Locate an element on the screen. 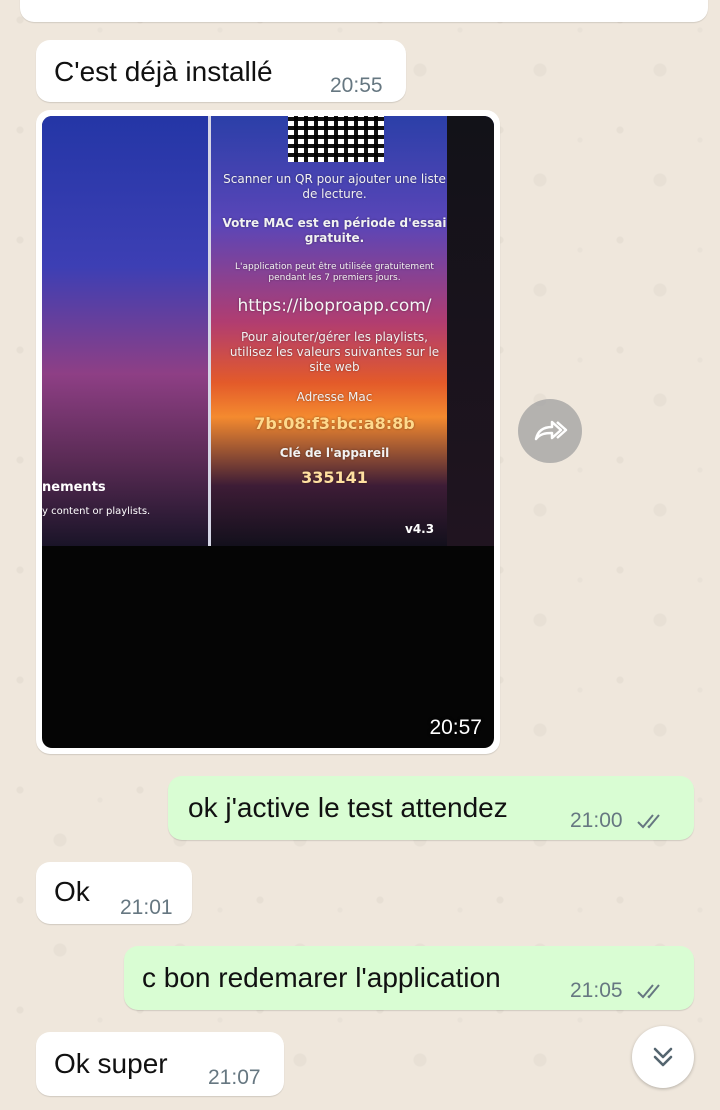 This screenshot has height=1110, width=720. message-text: ok j'active le test attendez is located at coordinates (348, 807).